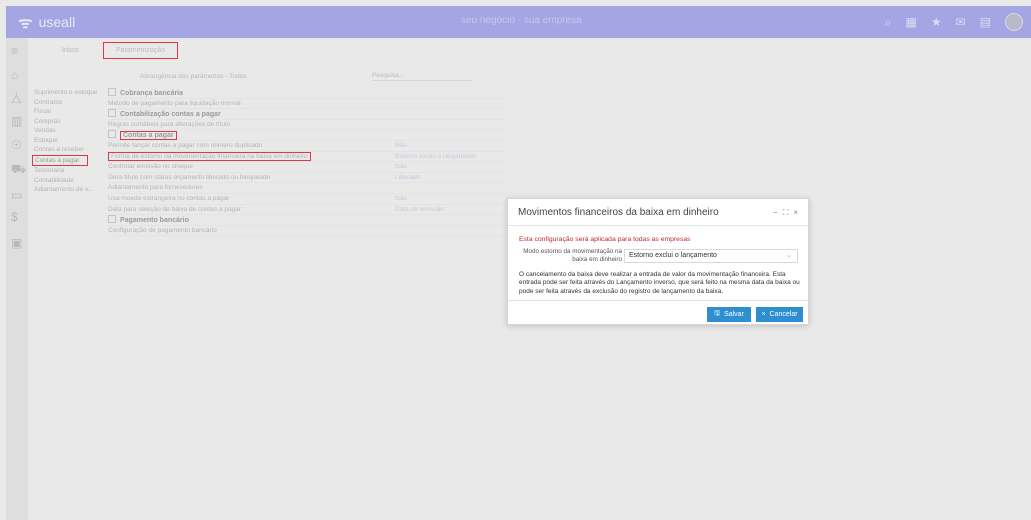 This screenshot has height=520, width=1031. I want to click on save-icon: 🖫, so click(717, 313).